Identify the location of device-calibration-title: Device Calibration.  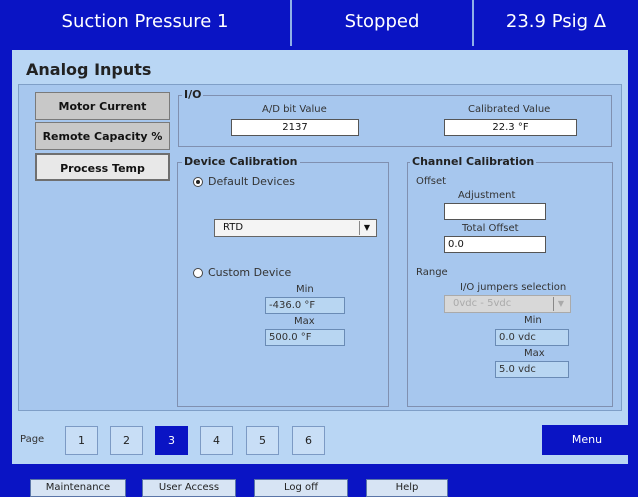
(241, 161).